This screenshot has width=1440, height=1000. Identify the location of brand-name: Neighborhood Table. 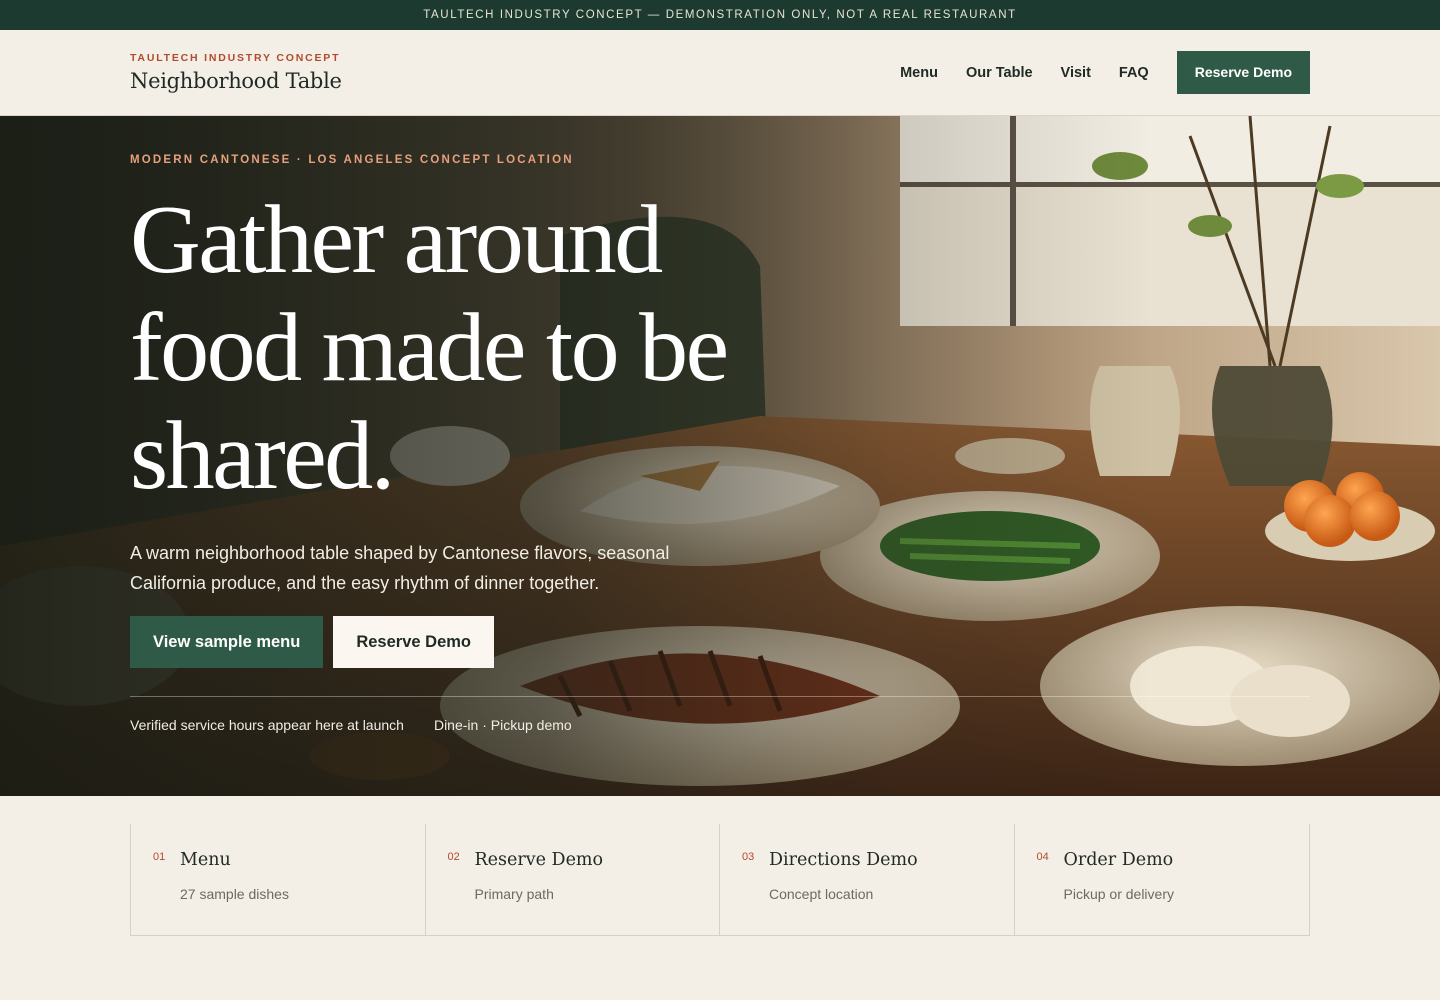
(236, 81).